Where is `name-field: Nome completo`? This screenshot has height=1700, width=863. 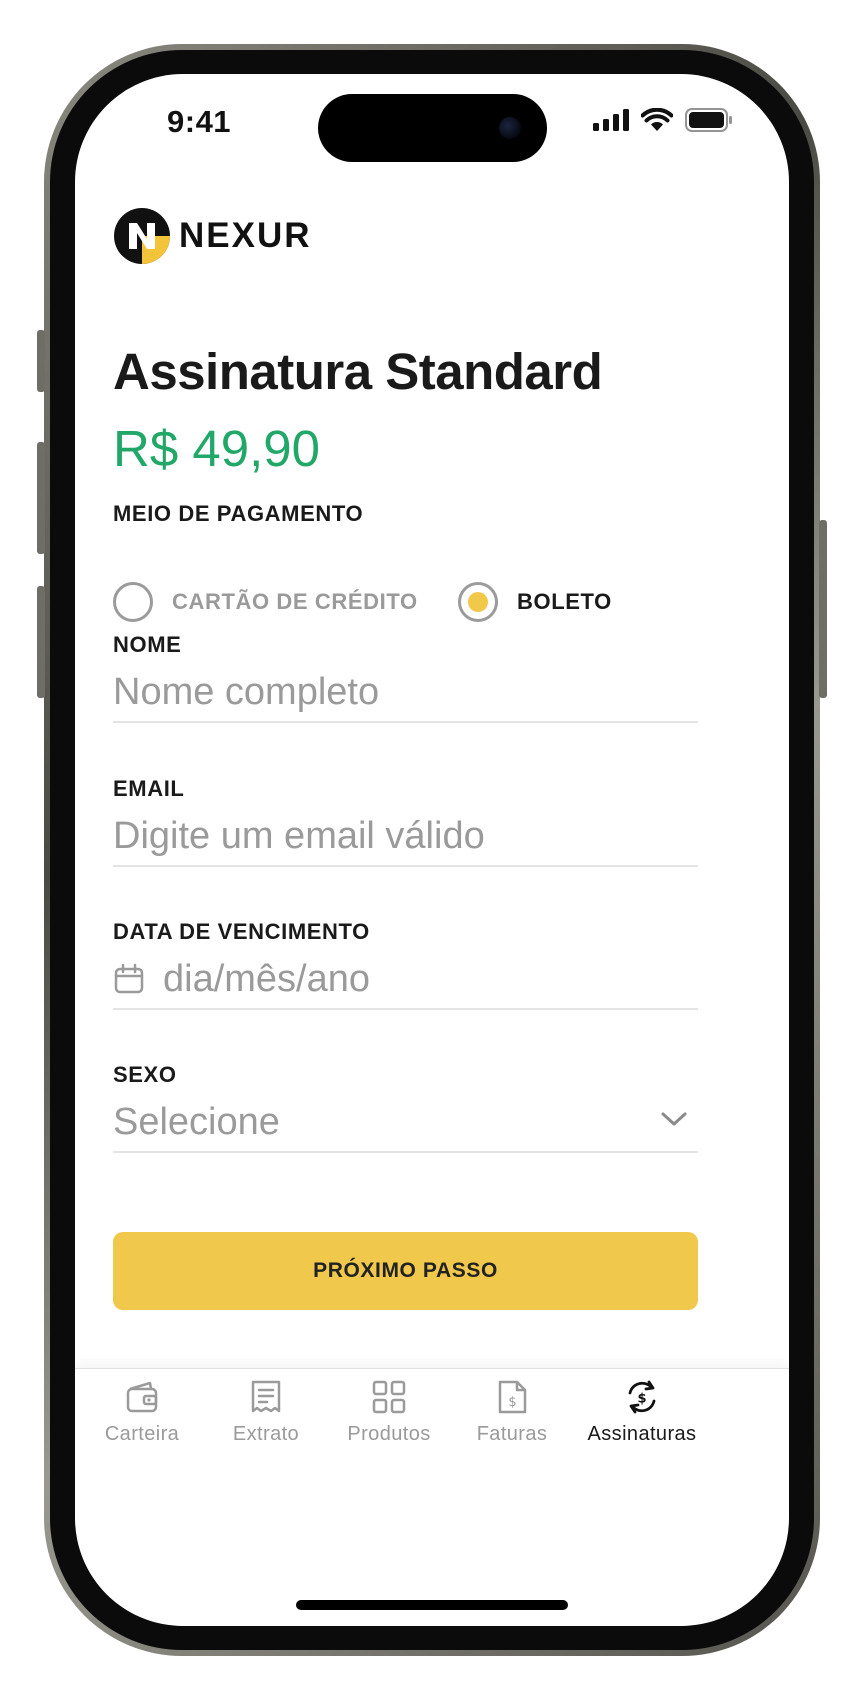 name-field: Nome completo is located at coordinates (405, 693).